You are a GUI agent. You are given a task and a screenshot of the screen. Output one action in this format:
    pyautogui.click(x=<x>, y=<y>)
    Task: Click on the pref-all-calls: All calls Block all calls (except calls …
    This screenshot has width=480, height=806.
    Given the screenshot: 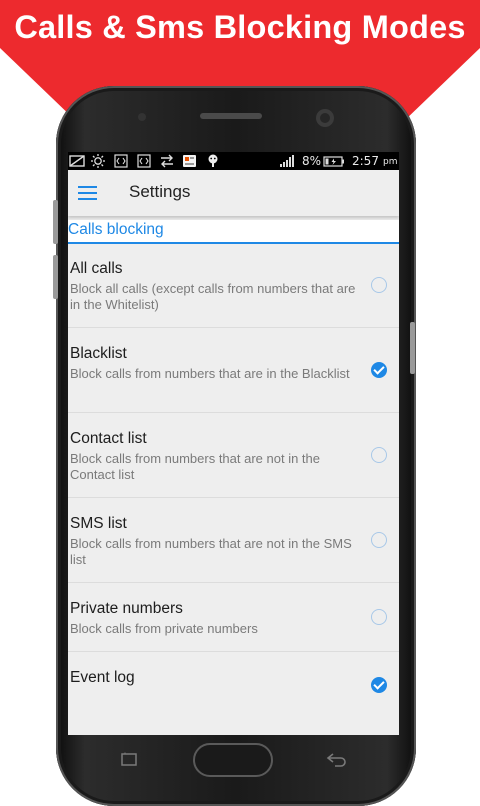 What is the action you would take?
    pyautogui.click(x=233, y=286)
    